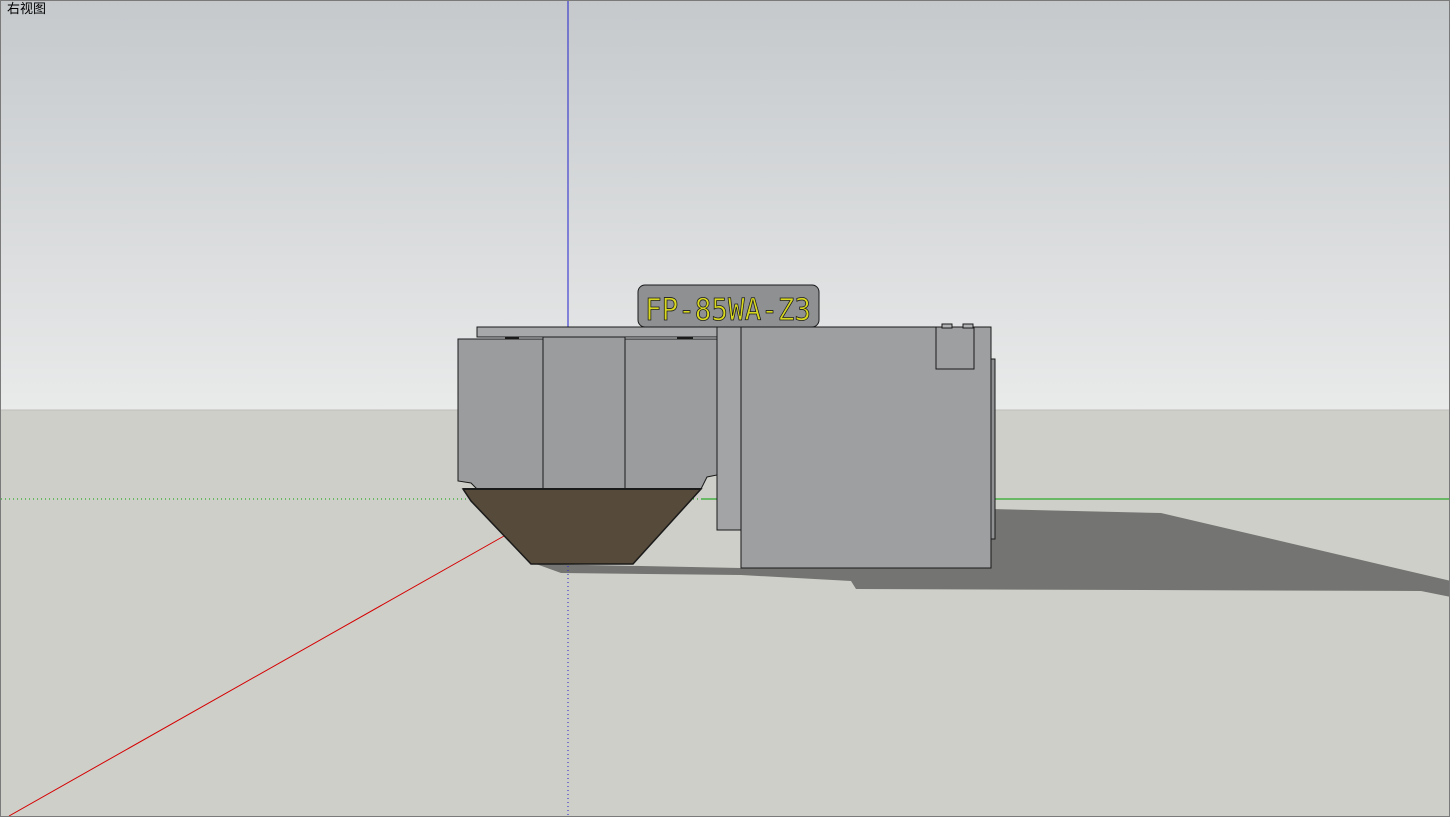 The height and width of the screenshot is (817, 1450). What do you see at coordinates (728, 310) in the screenshot?
I see `model-name-text: FP-85WA-Z3` at bounding box center [728, 310].